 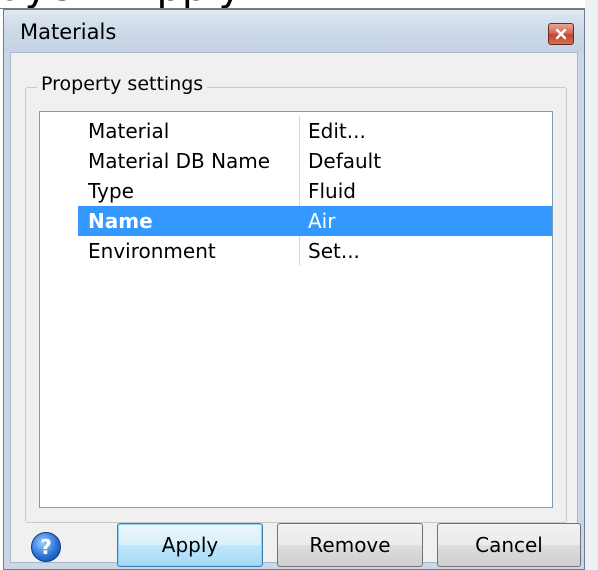 What do you see at coordinates (294, 31) in the screenshot?
I see `title-bar: Materials` at bounding box center [294, 31].